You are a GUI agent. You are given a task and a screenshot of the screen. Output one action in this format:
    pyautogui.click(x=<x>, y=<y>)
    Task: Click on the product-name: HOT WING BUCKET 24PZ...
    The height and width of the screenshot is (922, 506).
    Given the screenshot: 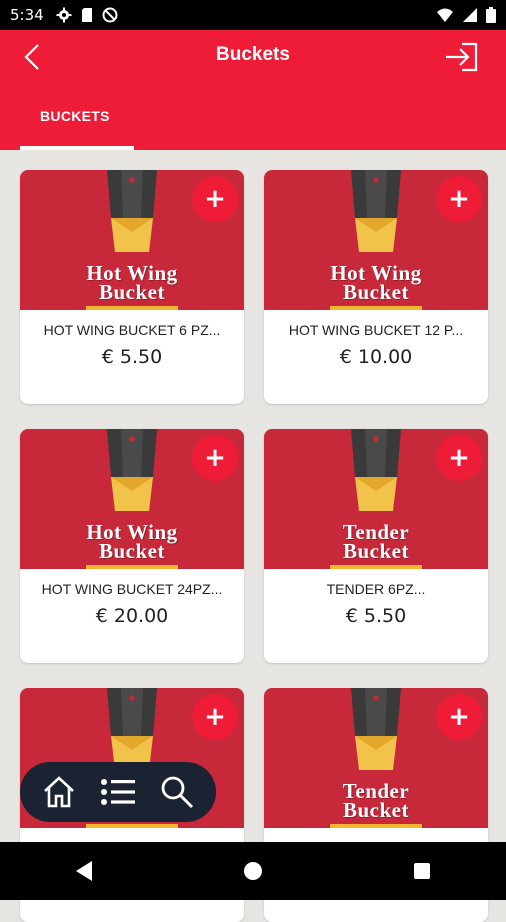 What is the action you would take?
    pyautogui.click(x=132, y=589)
    